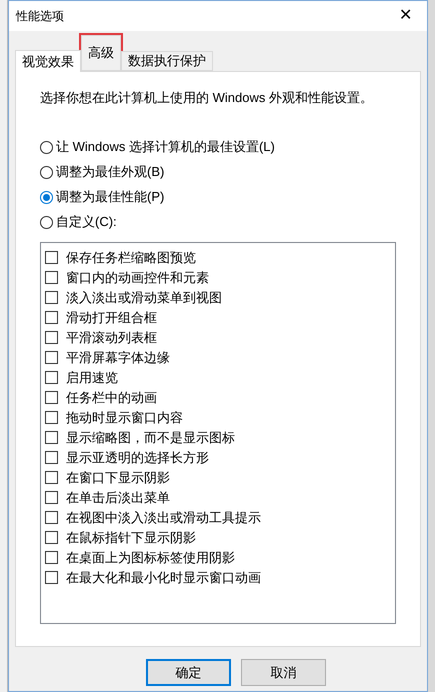  I want to click on checkbox-option: 任务栏中的动画, so click(218, 398).